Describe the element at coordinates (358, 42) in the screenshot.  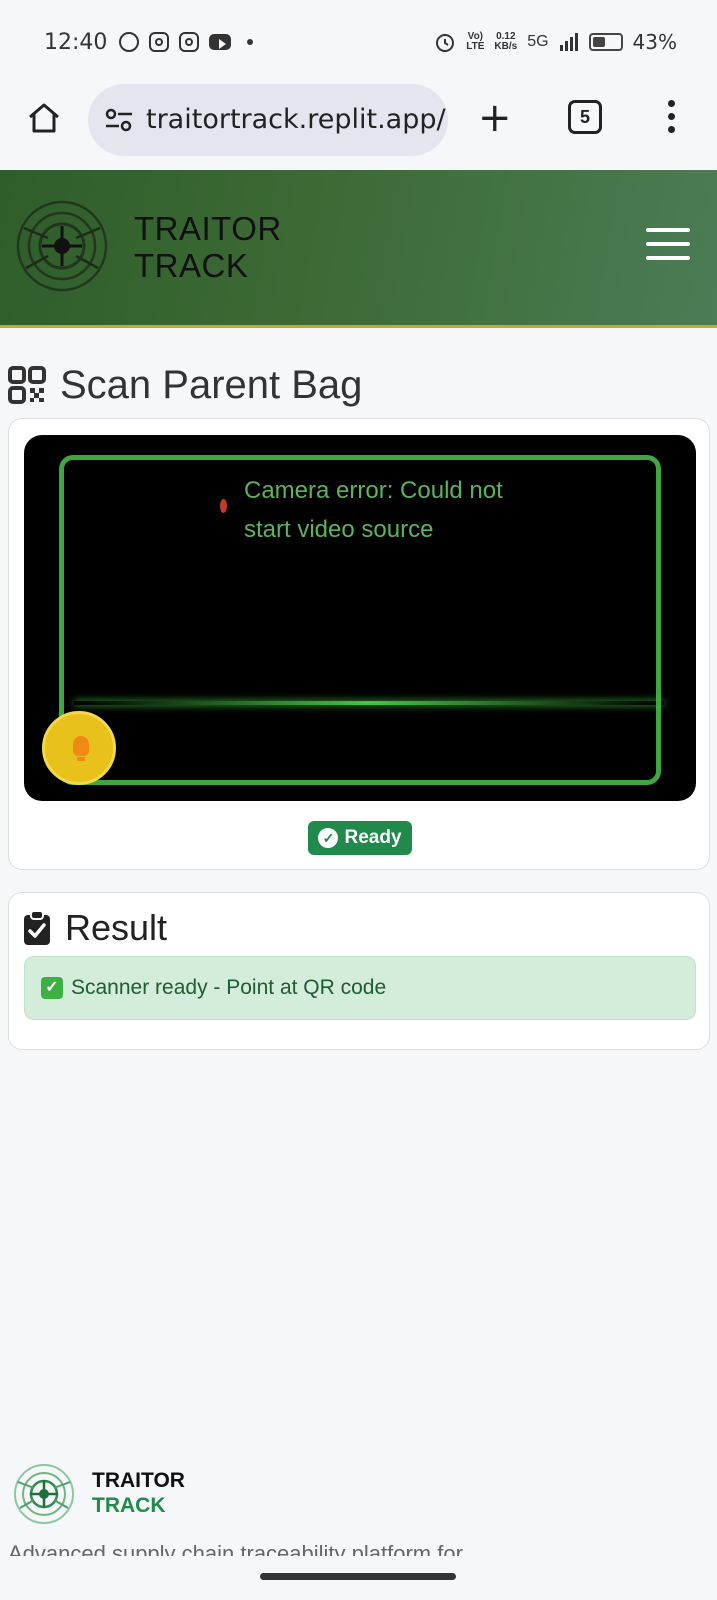
I see `status-bar: 12:40 Vo) LTE 0.12 KB/s 5G 43%` at that location.